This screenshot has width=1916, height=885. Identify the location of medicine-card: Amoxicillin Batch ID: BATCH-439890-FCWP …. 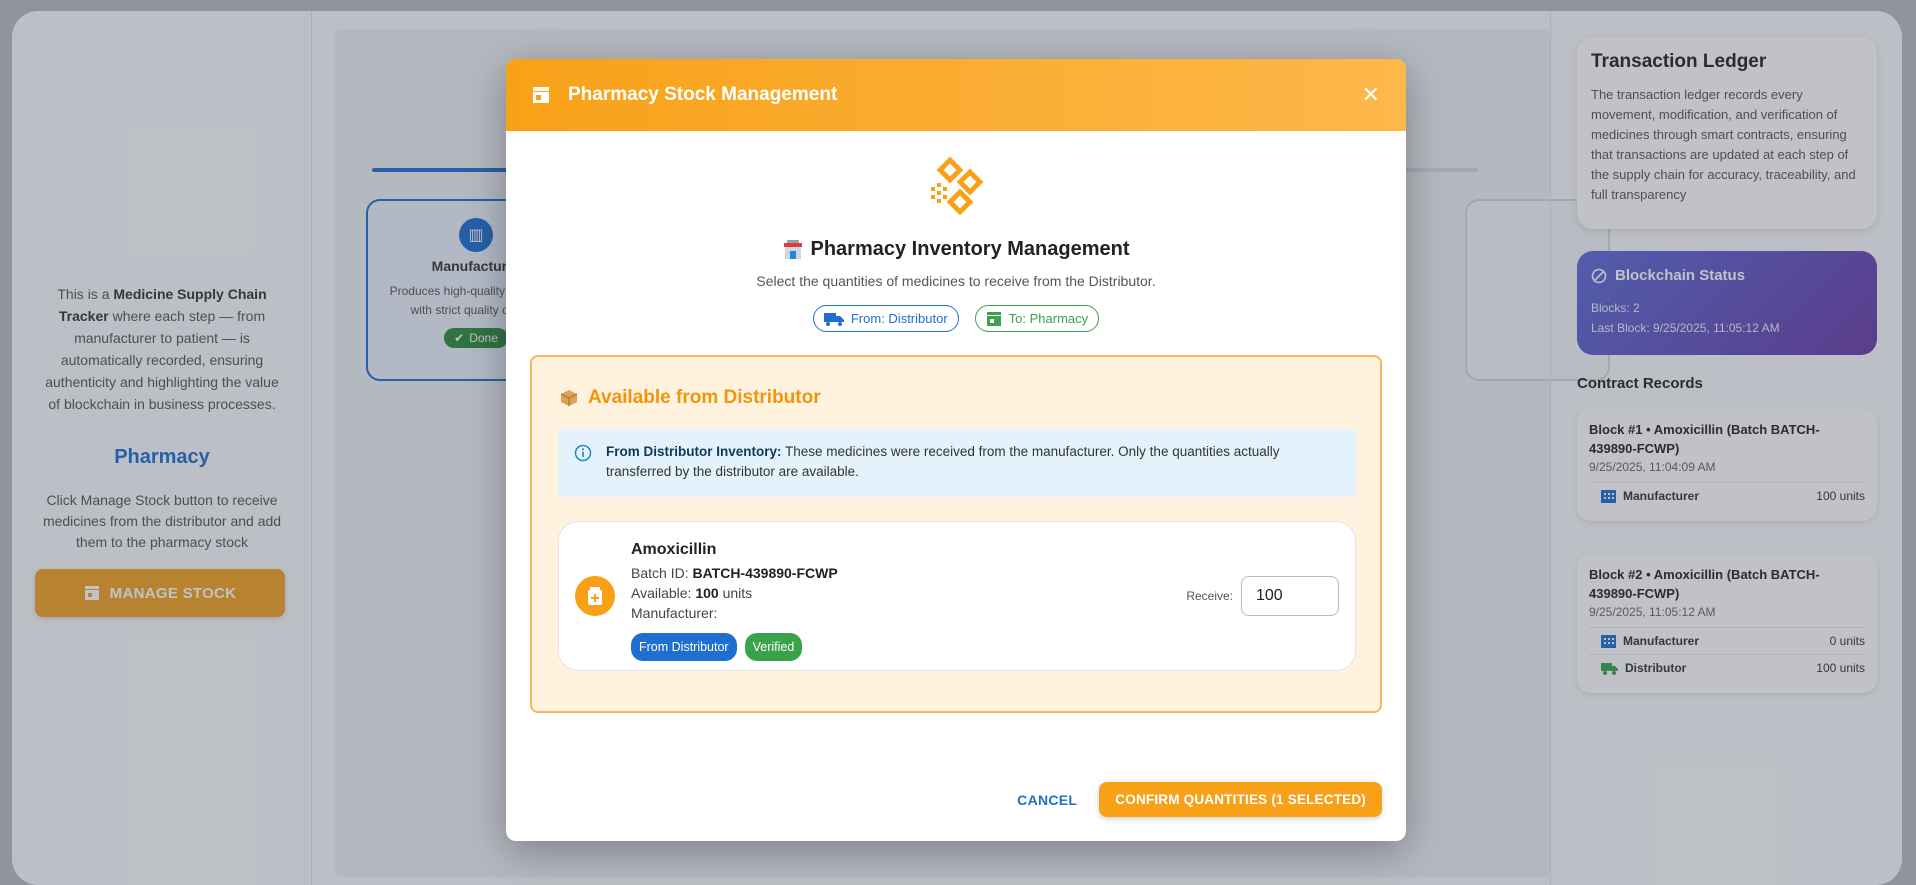
(957, 596).